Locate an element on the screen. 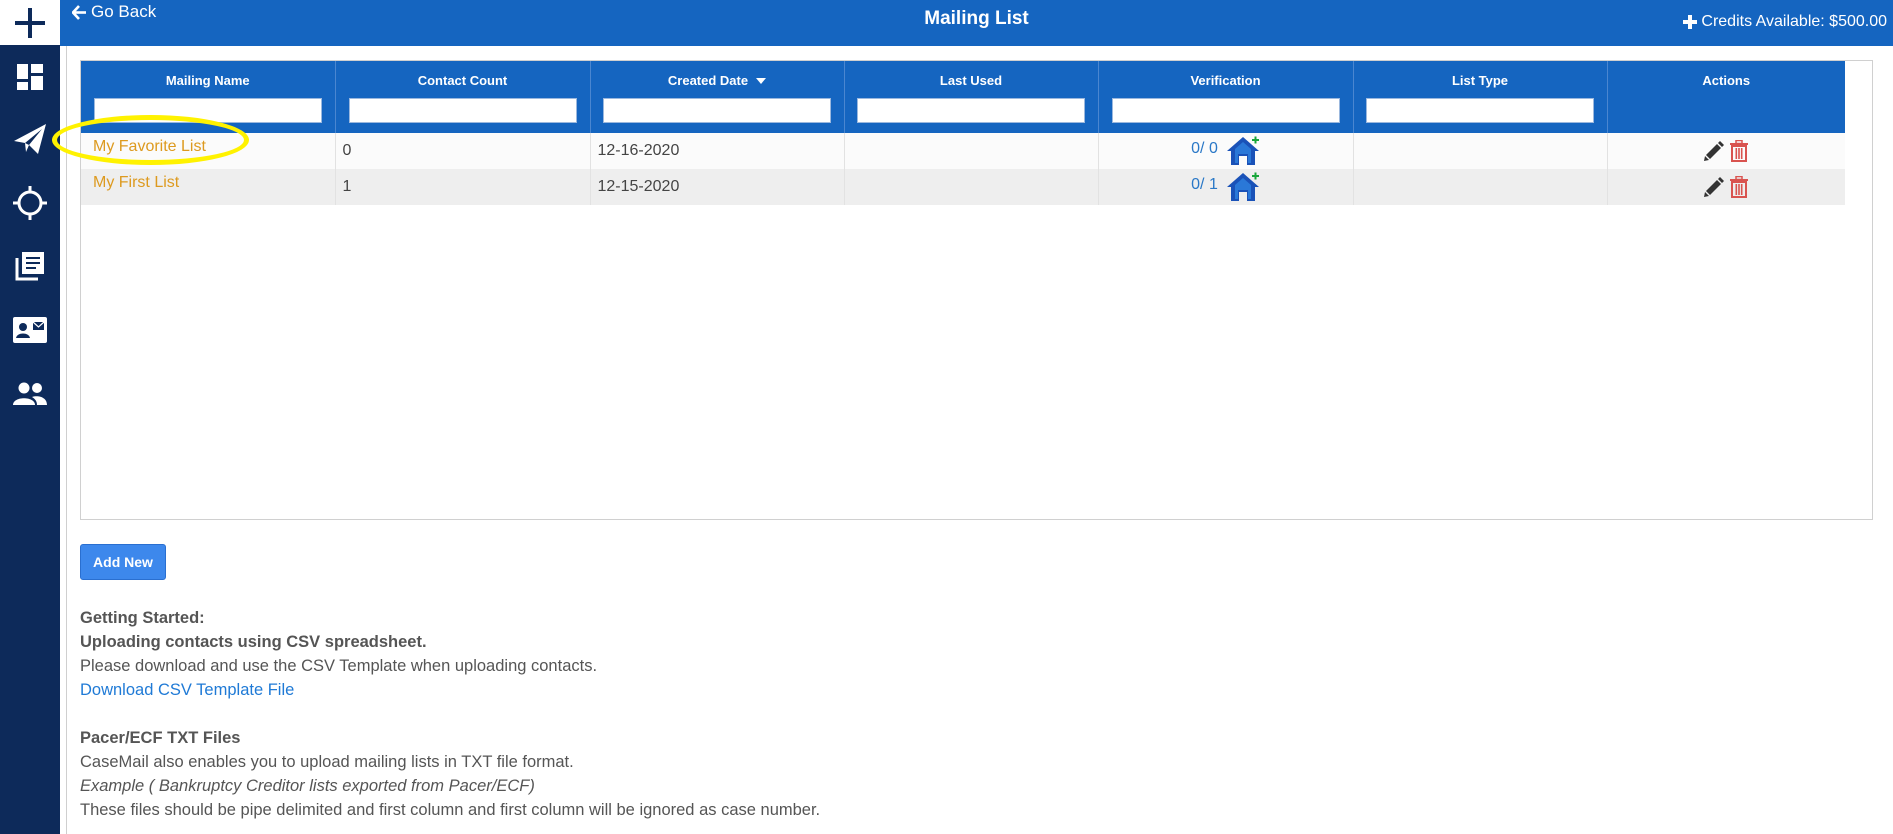  contact-card-icon is located at coordinates (30, 330).